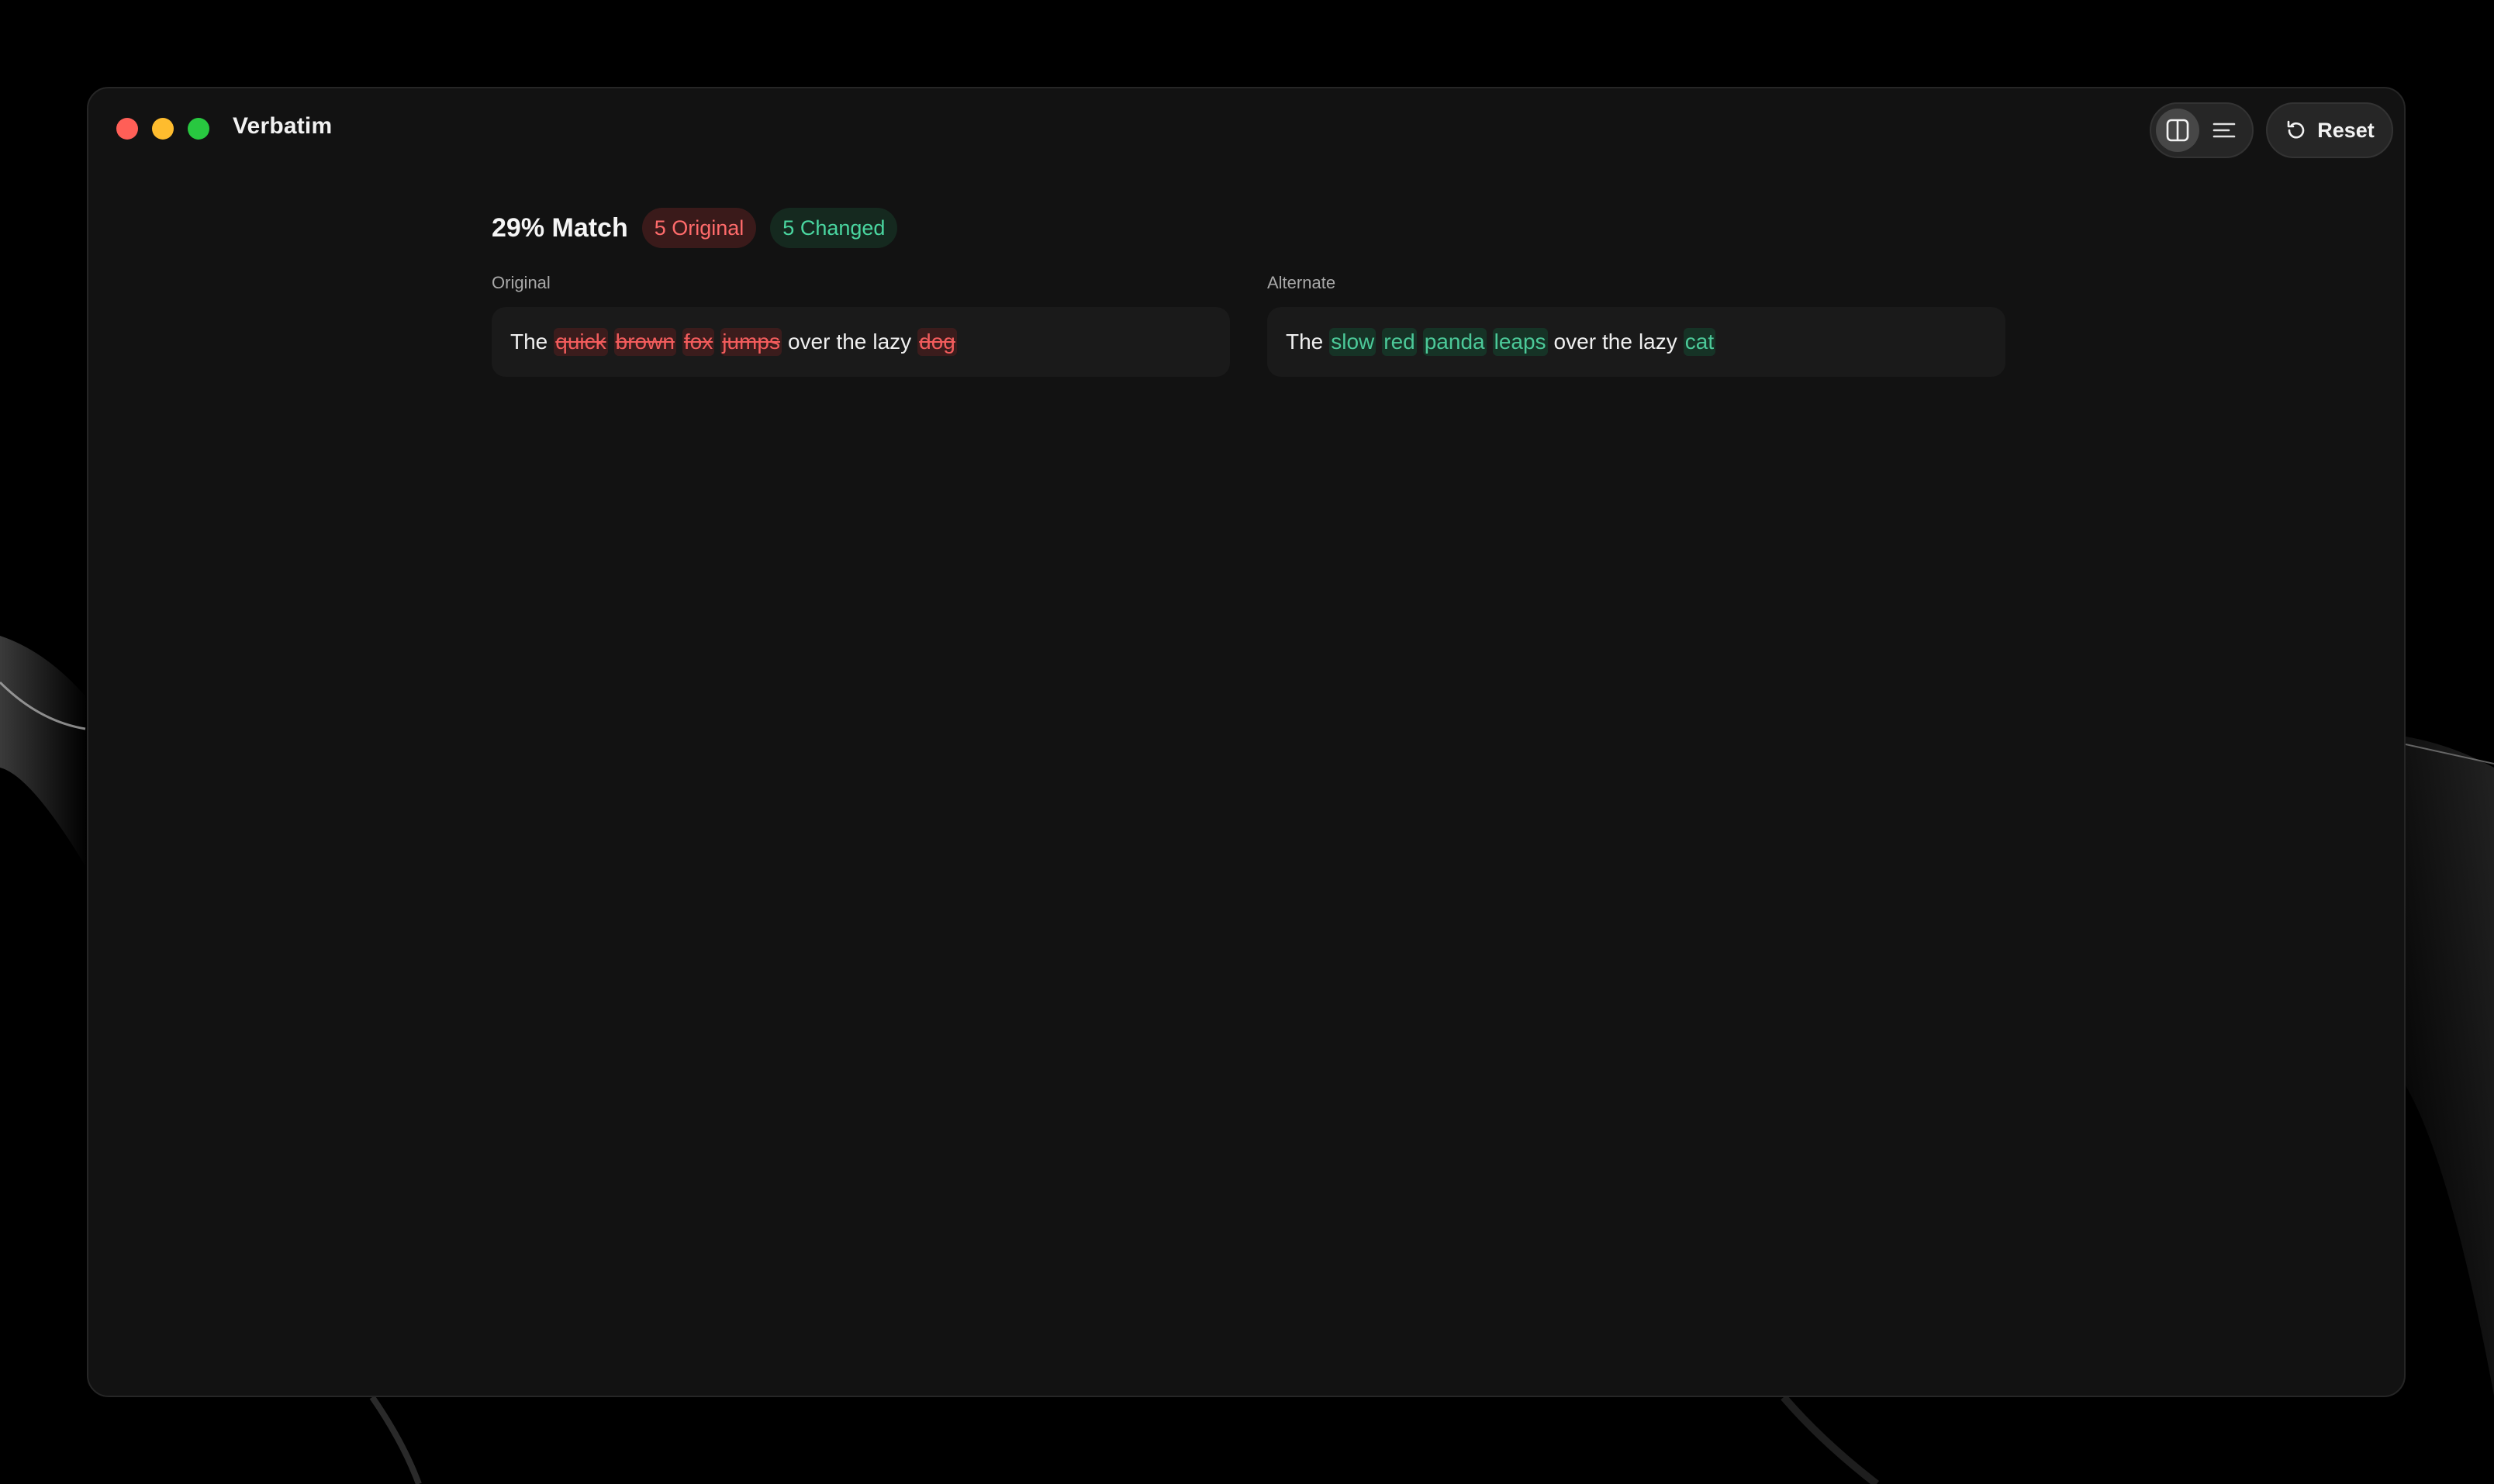  What do you see at coordinates (1520, 342) in the screenshot?
I see `added-word: leaps` at bounding box center [1520, 342].